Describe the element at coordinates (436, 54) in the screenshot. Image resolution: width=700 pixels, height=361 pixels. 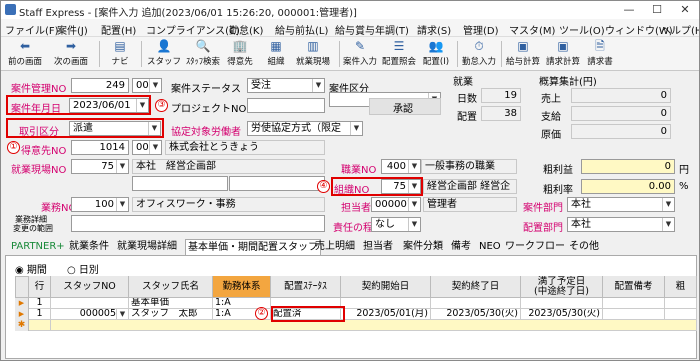
I see `placement-button: 👥 配置(I)` at that location.